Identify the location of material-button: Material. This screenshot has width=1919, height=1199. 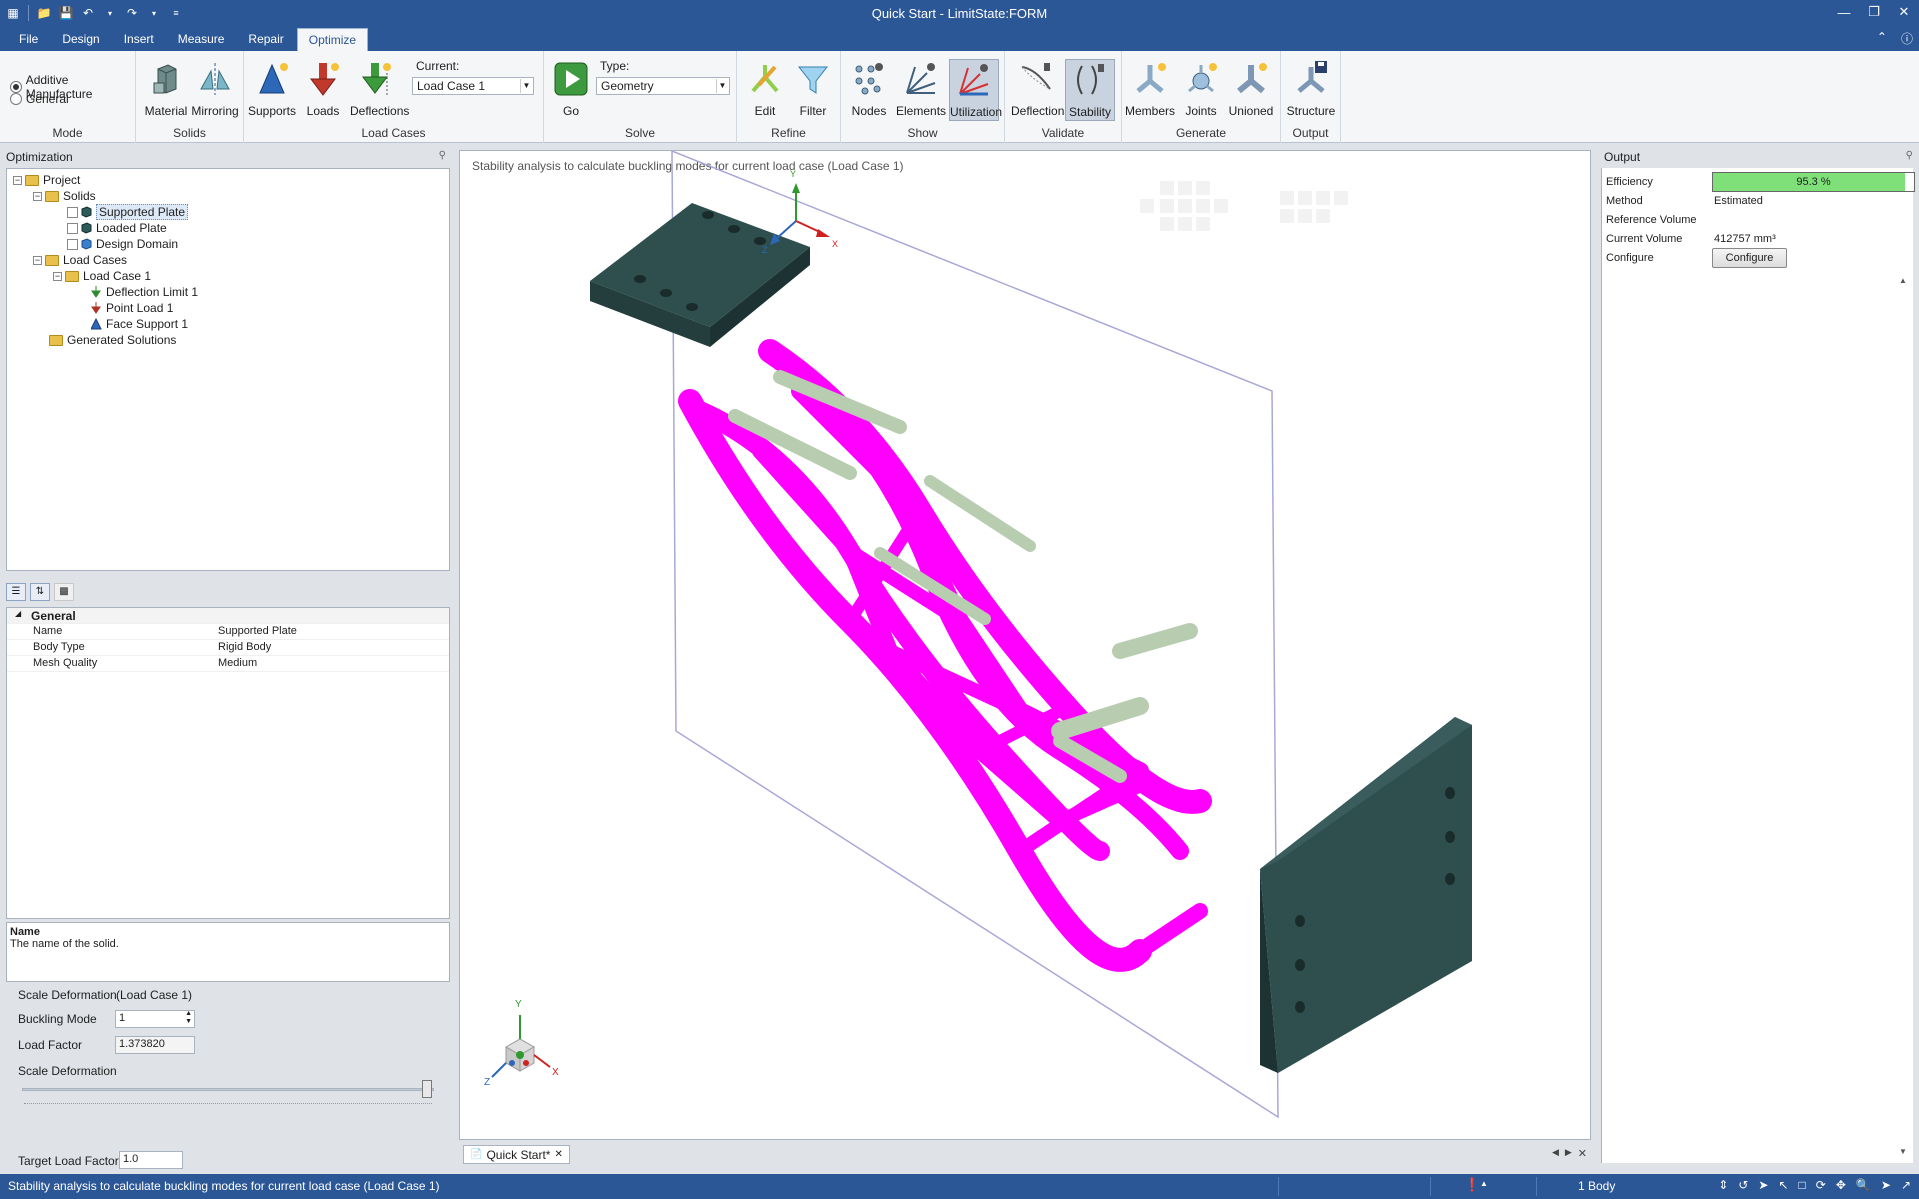
(166, 90).